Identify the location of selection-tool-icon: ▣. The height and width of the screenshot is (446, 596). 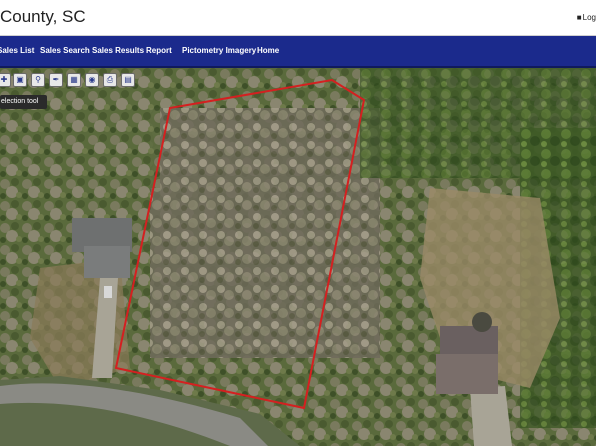
(20, 79).